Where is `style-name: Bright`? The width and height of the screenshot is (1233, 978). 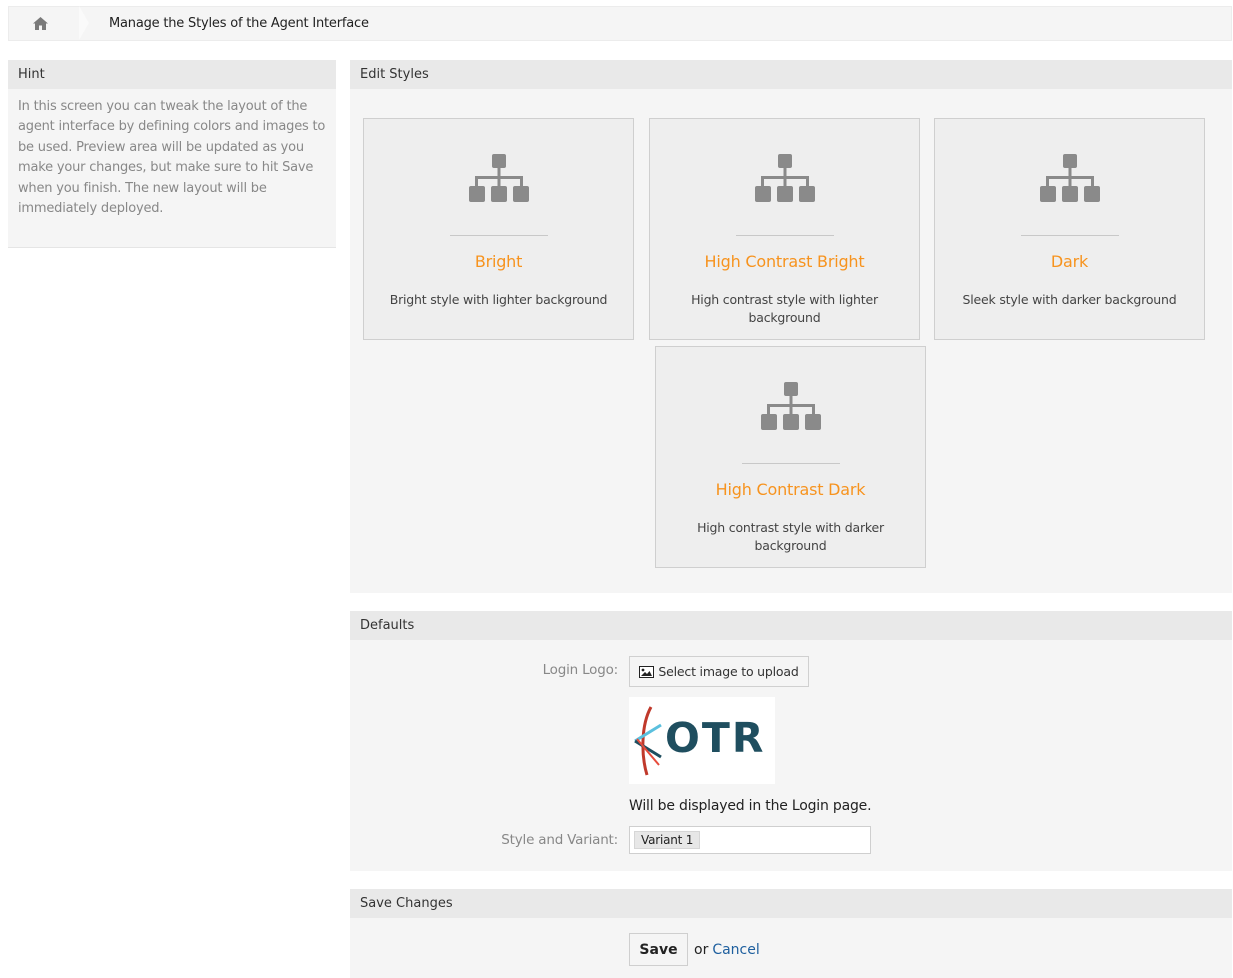 style-name: Bright is located at coordinates (498, 261).